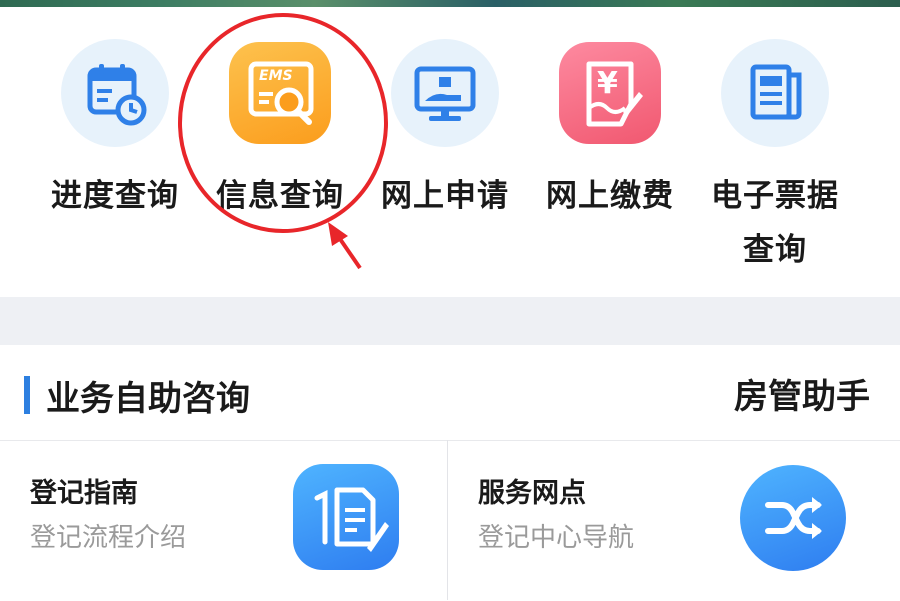  What do you see at coordinates (775, 93) in the screenshot?
I see `newspaper-icon` at bounding box center [775, 93].